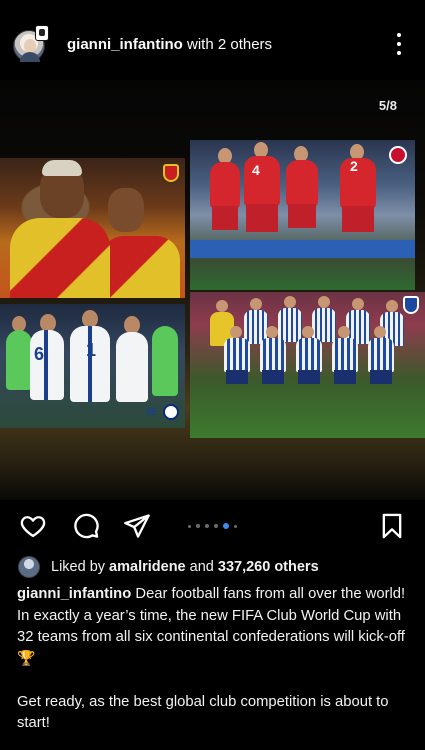 This screenshot has width=425, height=750. I want to click on avatar-face, so click(30, 46).